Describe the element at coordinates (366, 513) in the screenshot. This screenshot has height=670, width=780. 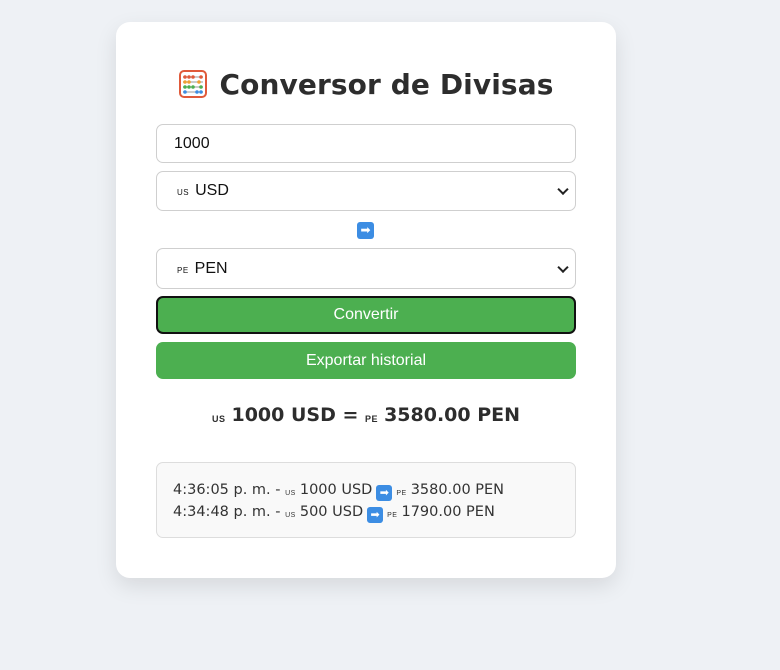
I see `history-item: 4:34:48 p. m. - us 500 USD ➡ pe 1790.00 PEN` at that location.